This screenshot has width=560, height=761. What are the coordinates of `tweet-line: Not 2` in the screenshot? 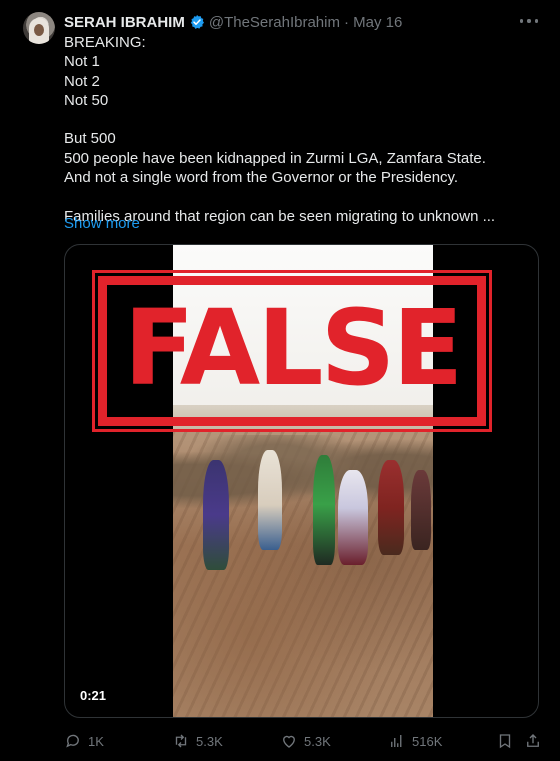 It's located at (82, 81).